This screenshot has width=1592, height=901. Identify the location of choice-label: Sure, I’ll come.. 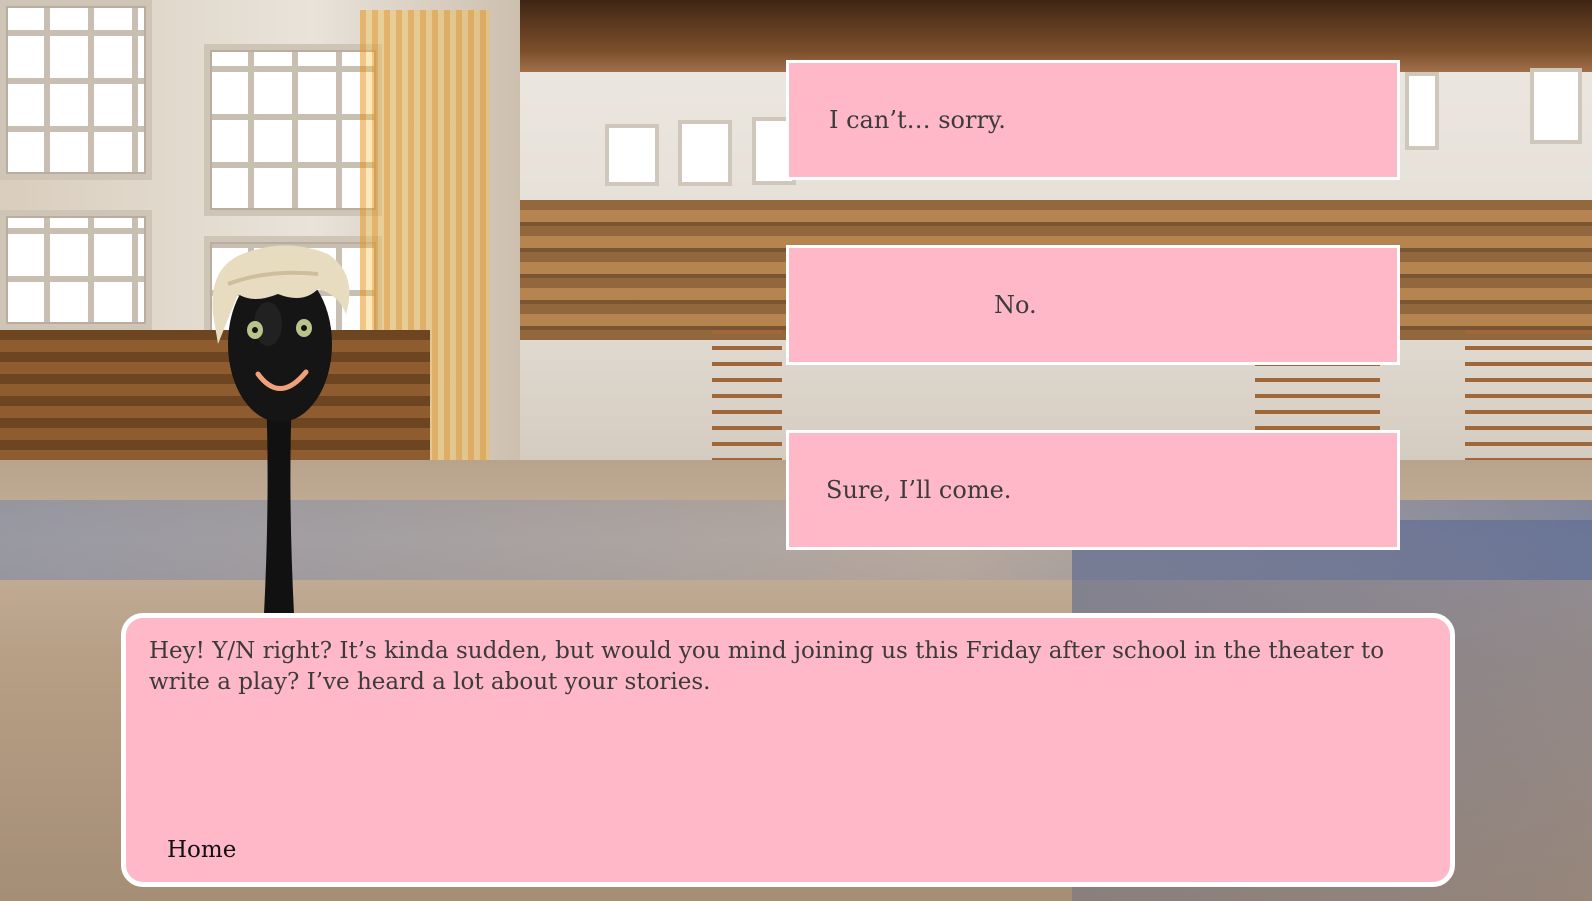
(919, 490).